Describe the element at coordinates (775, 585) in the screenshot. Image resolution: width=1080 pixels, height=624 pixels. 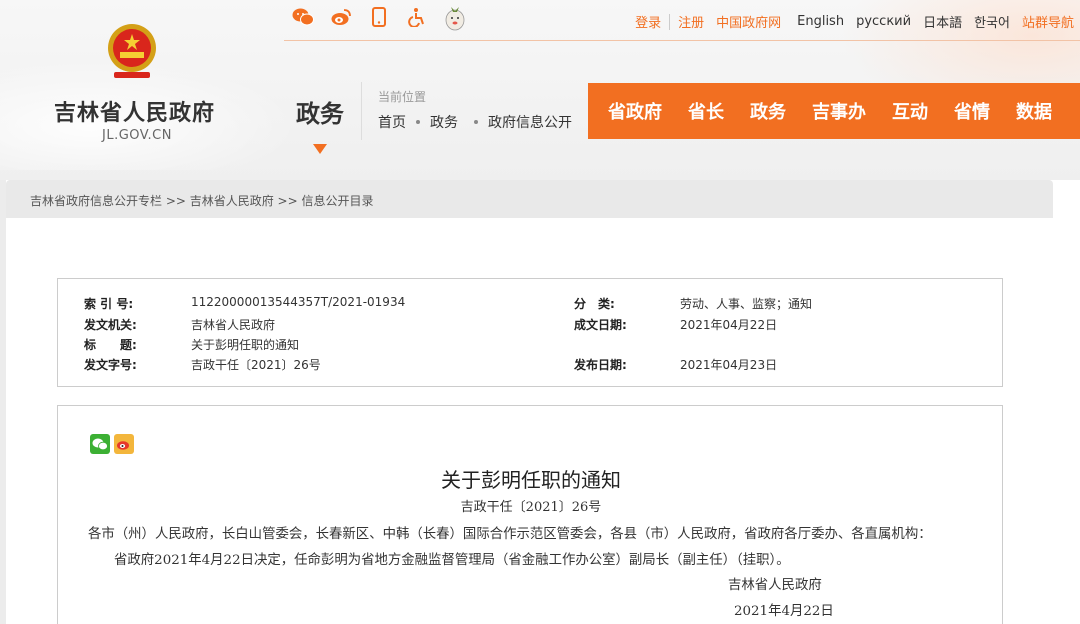
I see `document-signer: 吉林省人民政府` at that location.